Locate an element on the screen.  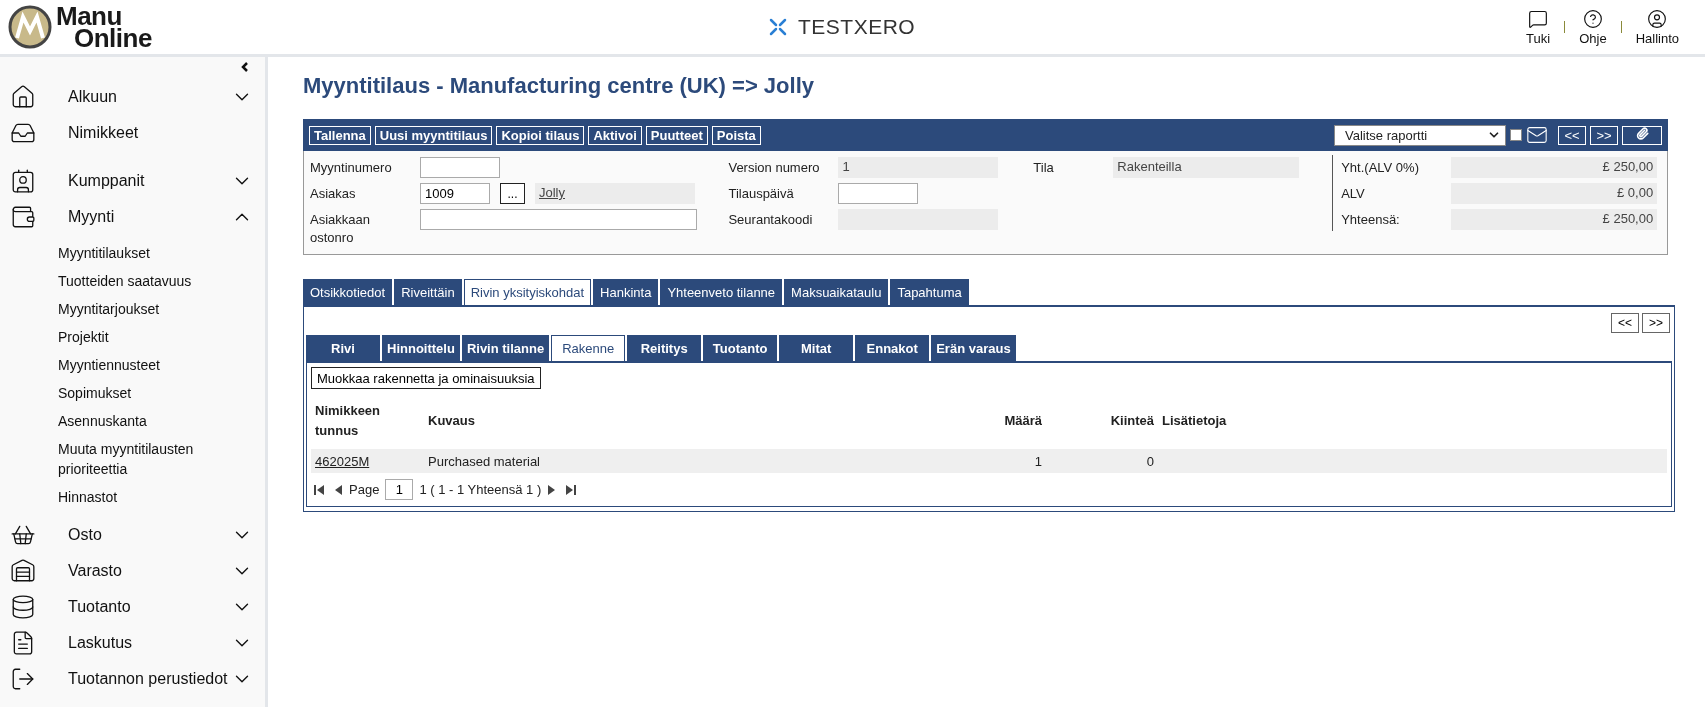
field-label: Asiakkaan ostonro is located at coordinates (340, 229).